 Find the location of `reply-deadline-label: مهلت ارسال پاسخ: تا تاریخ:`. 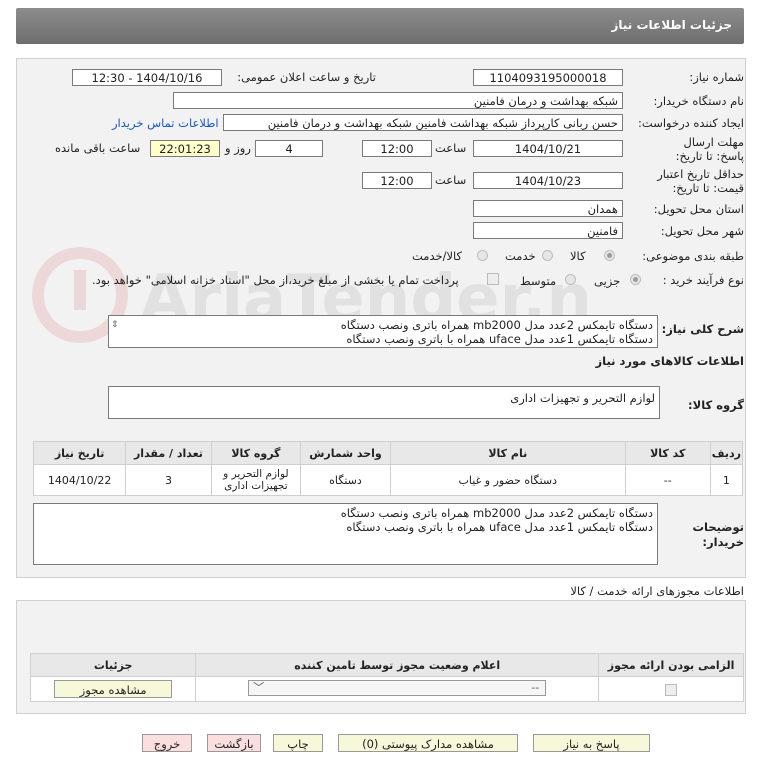

reply-deadline-label: مهلت ارسال پاسخ: تا تاریخ: is located at coordinates (709, 149).